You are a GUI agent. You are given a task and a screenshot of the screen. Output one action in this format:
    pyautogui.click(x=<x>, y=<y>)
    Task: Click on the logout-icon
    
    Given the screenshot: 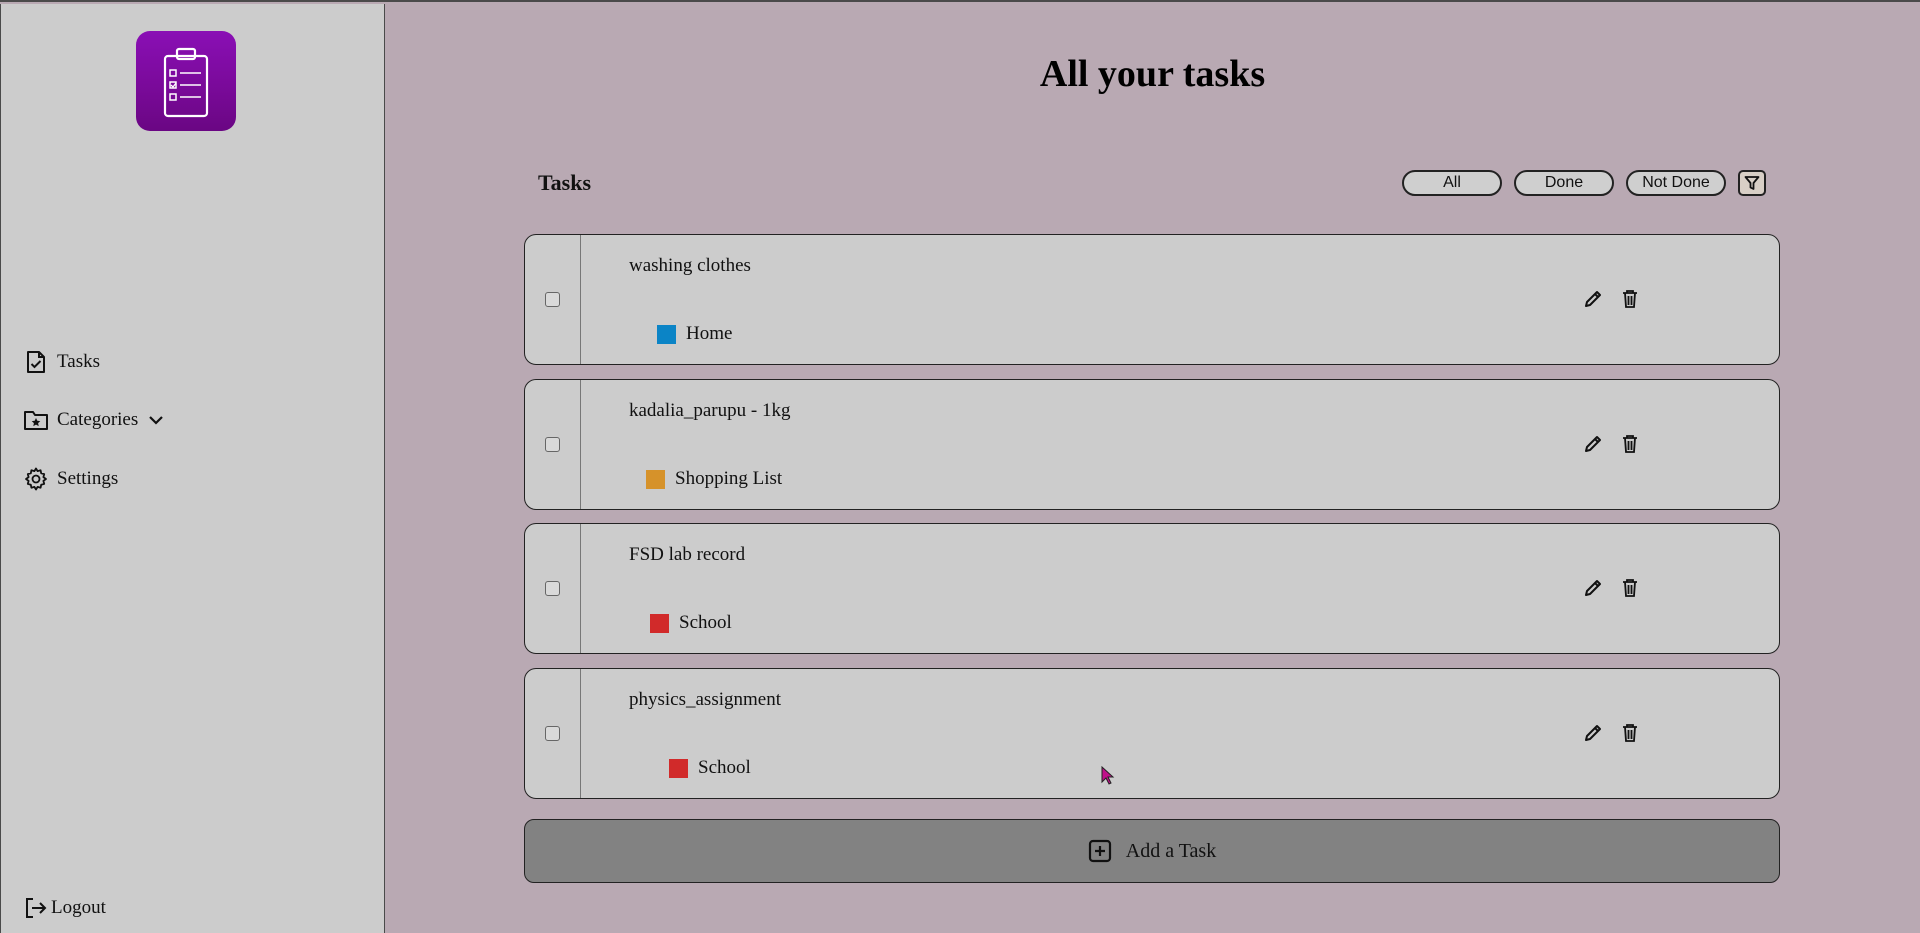 What is the action you would take?
    pyautogui.click(x=36, y=908)
    